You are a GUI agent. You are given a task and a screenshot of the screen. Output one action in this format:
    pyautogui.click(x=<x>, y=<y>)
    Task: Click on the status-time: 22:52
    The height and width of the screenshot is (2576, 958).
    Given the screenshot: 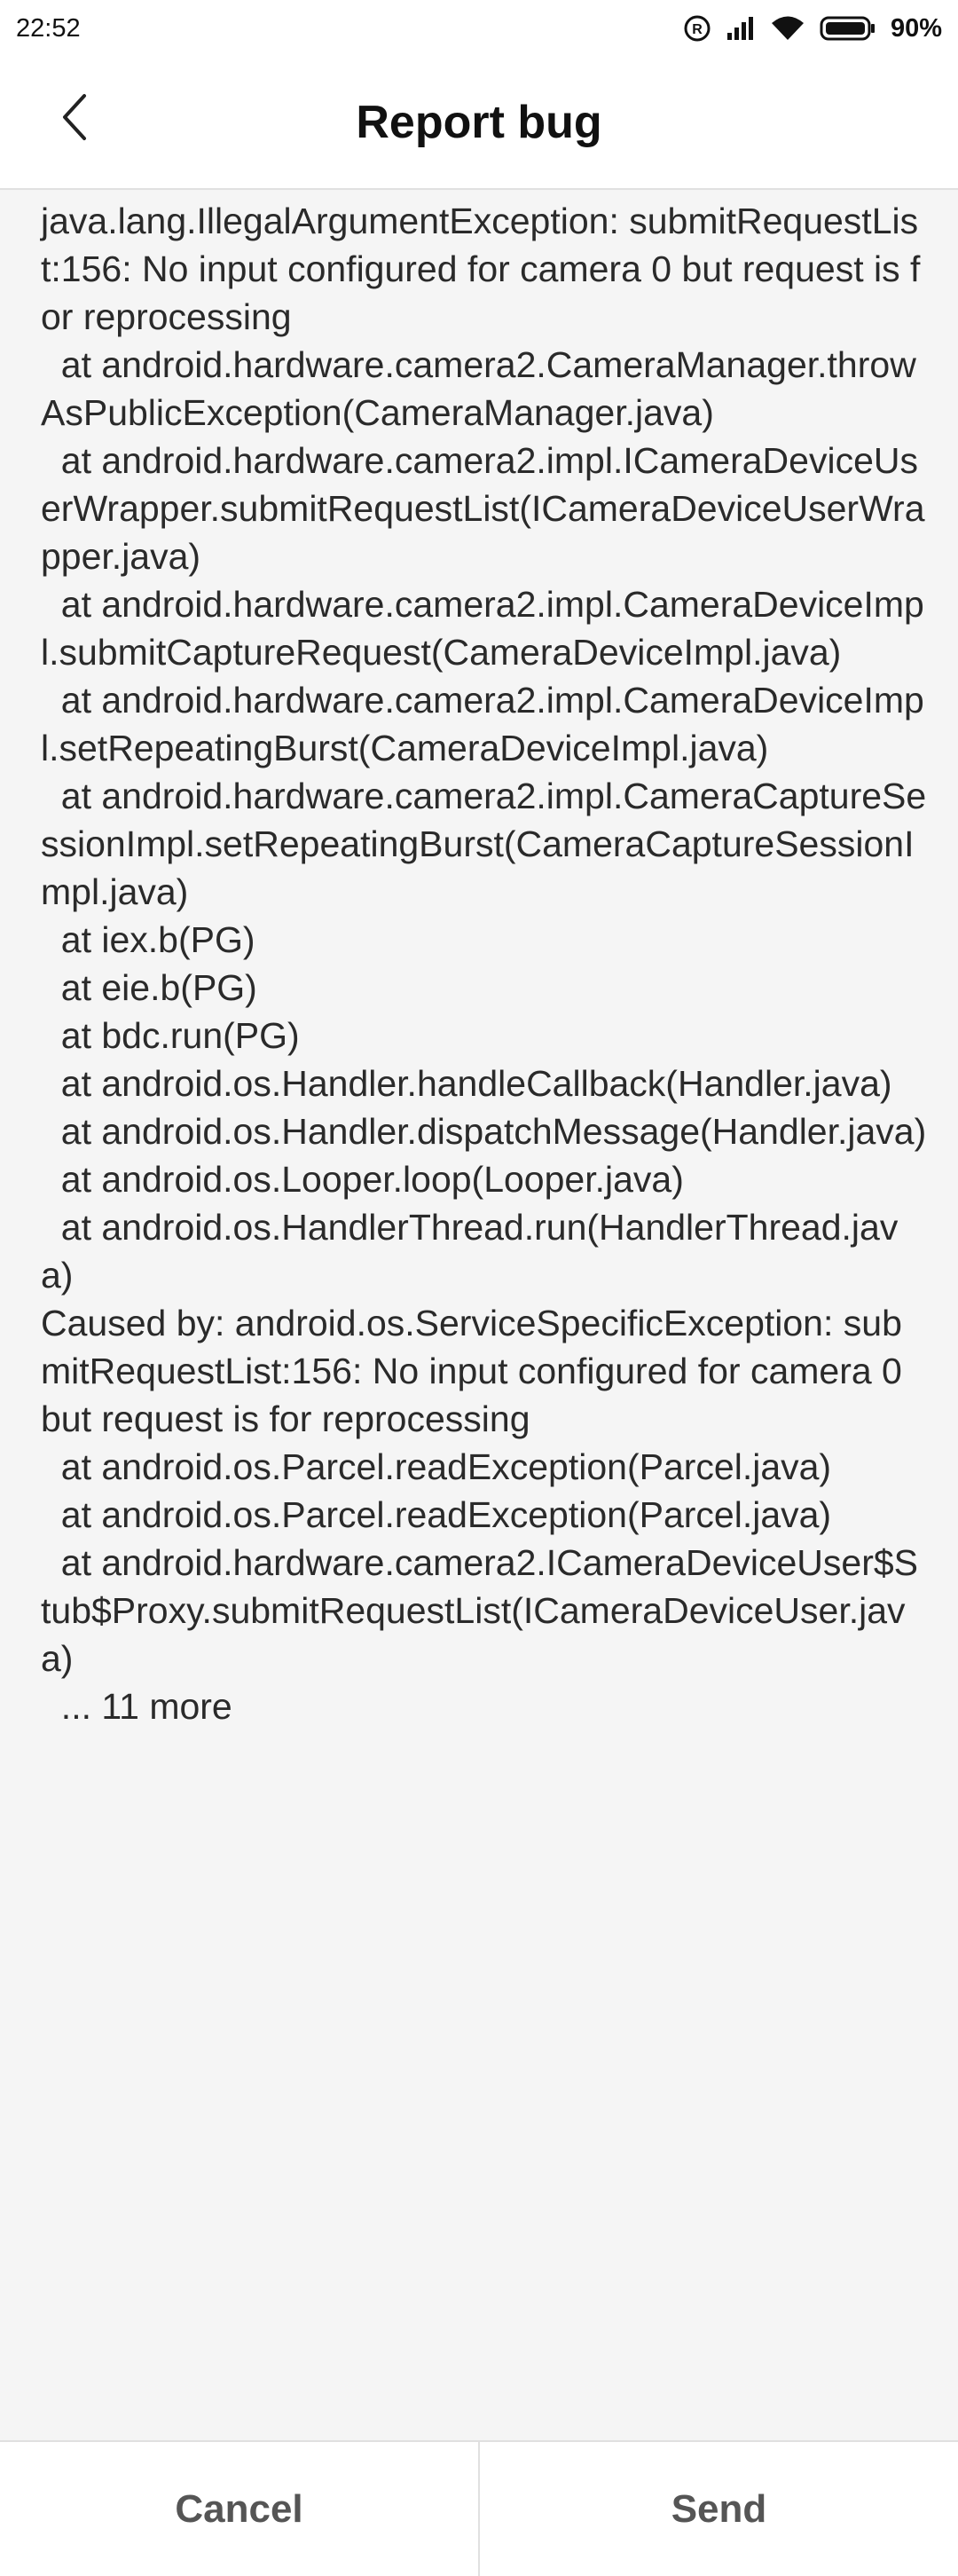 What is the action you would take?
    pyautogui.click(x=49, y=28)
    